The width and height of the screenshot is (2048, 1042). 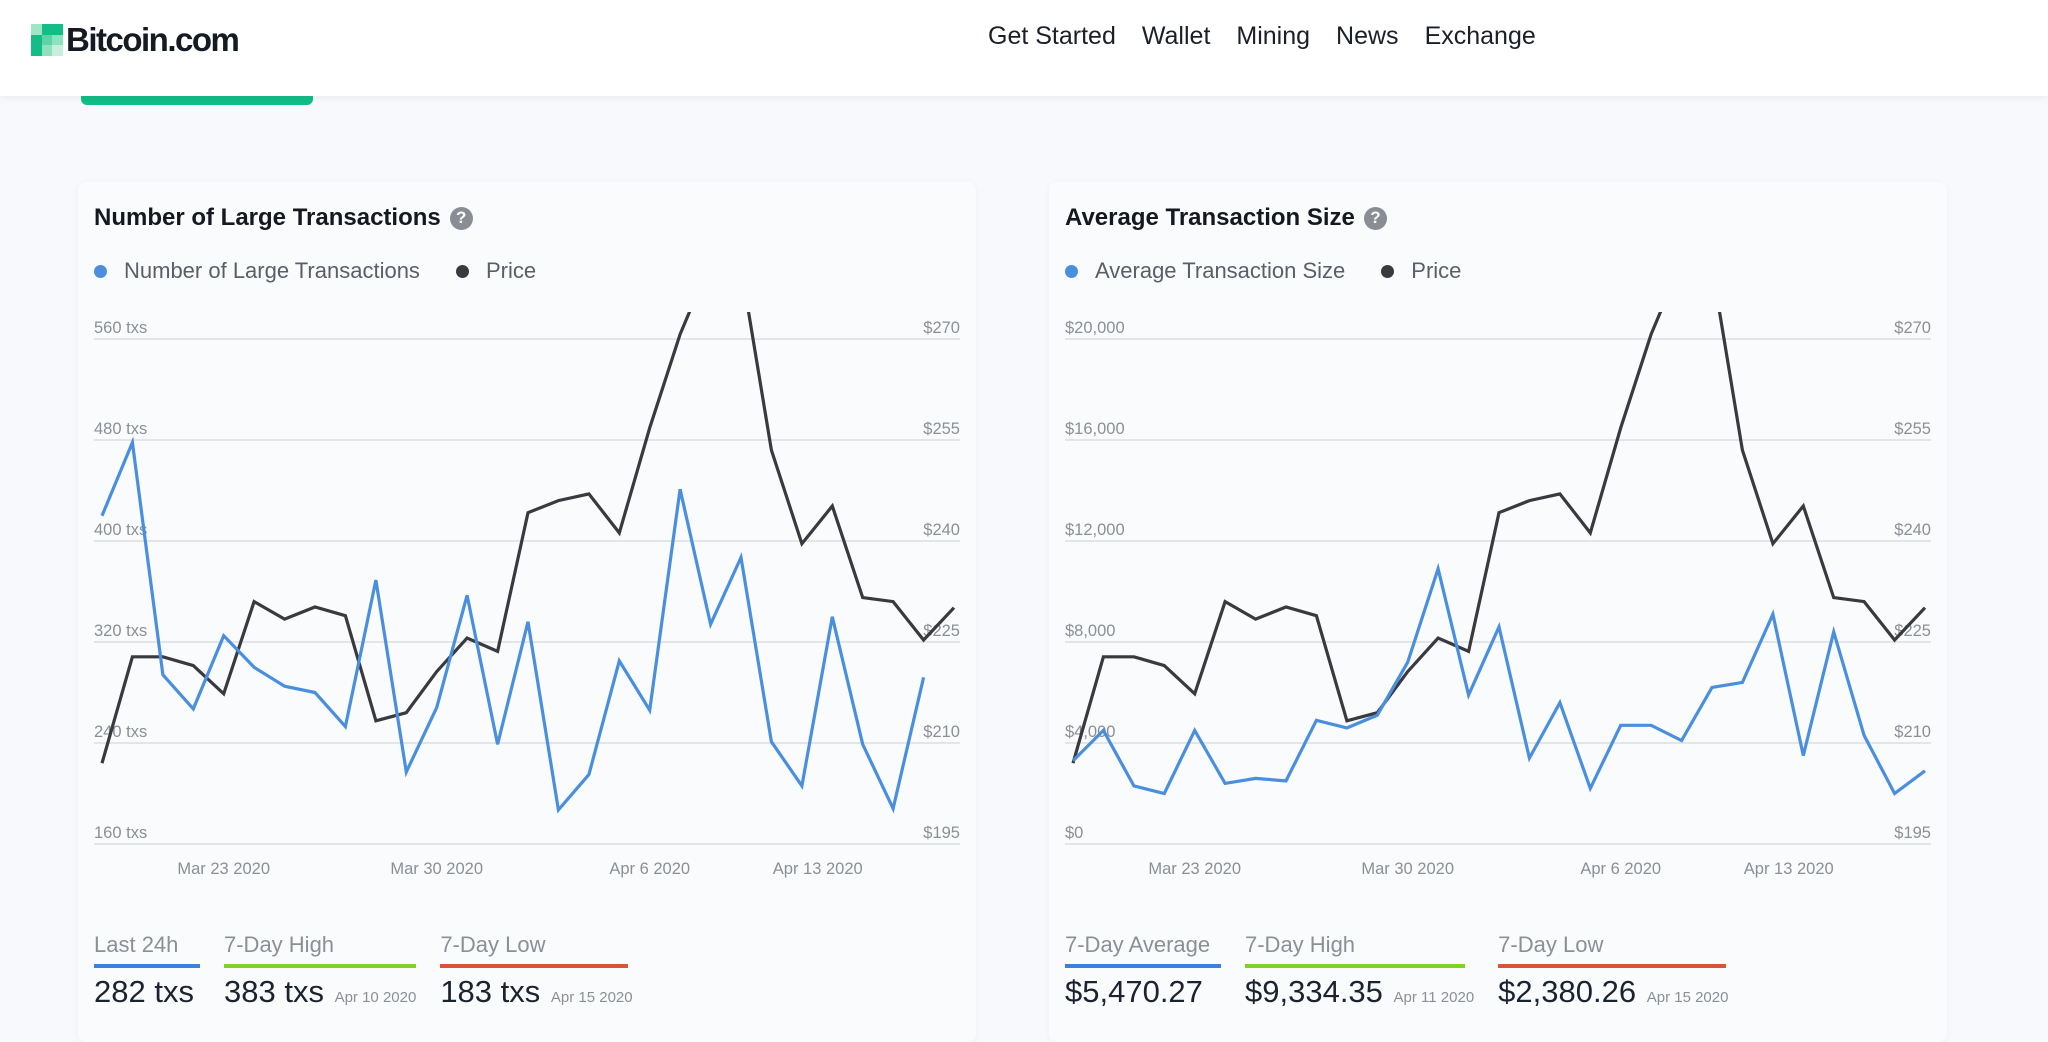 I want to click on card-title: Average Transaction Size ?, so click(x=1226, y=218).